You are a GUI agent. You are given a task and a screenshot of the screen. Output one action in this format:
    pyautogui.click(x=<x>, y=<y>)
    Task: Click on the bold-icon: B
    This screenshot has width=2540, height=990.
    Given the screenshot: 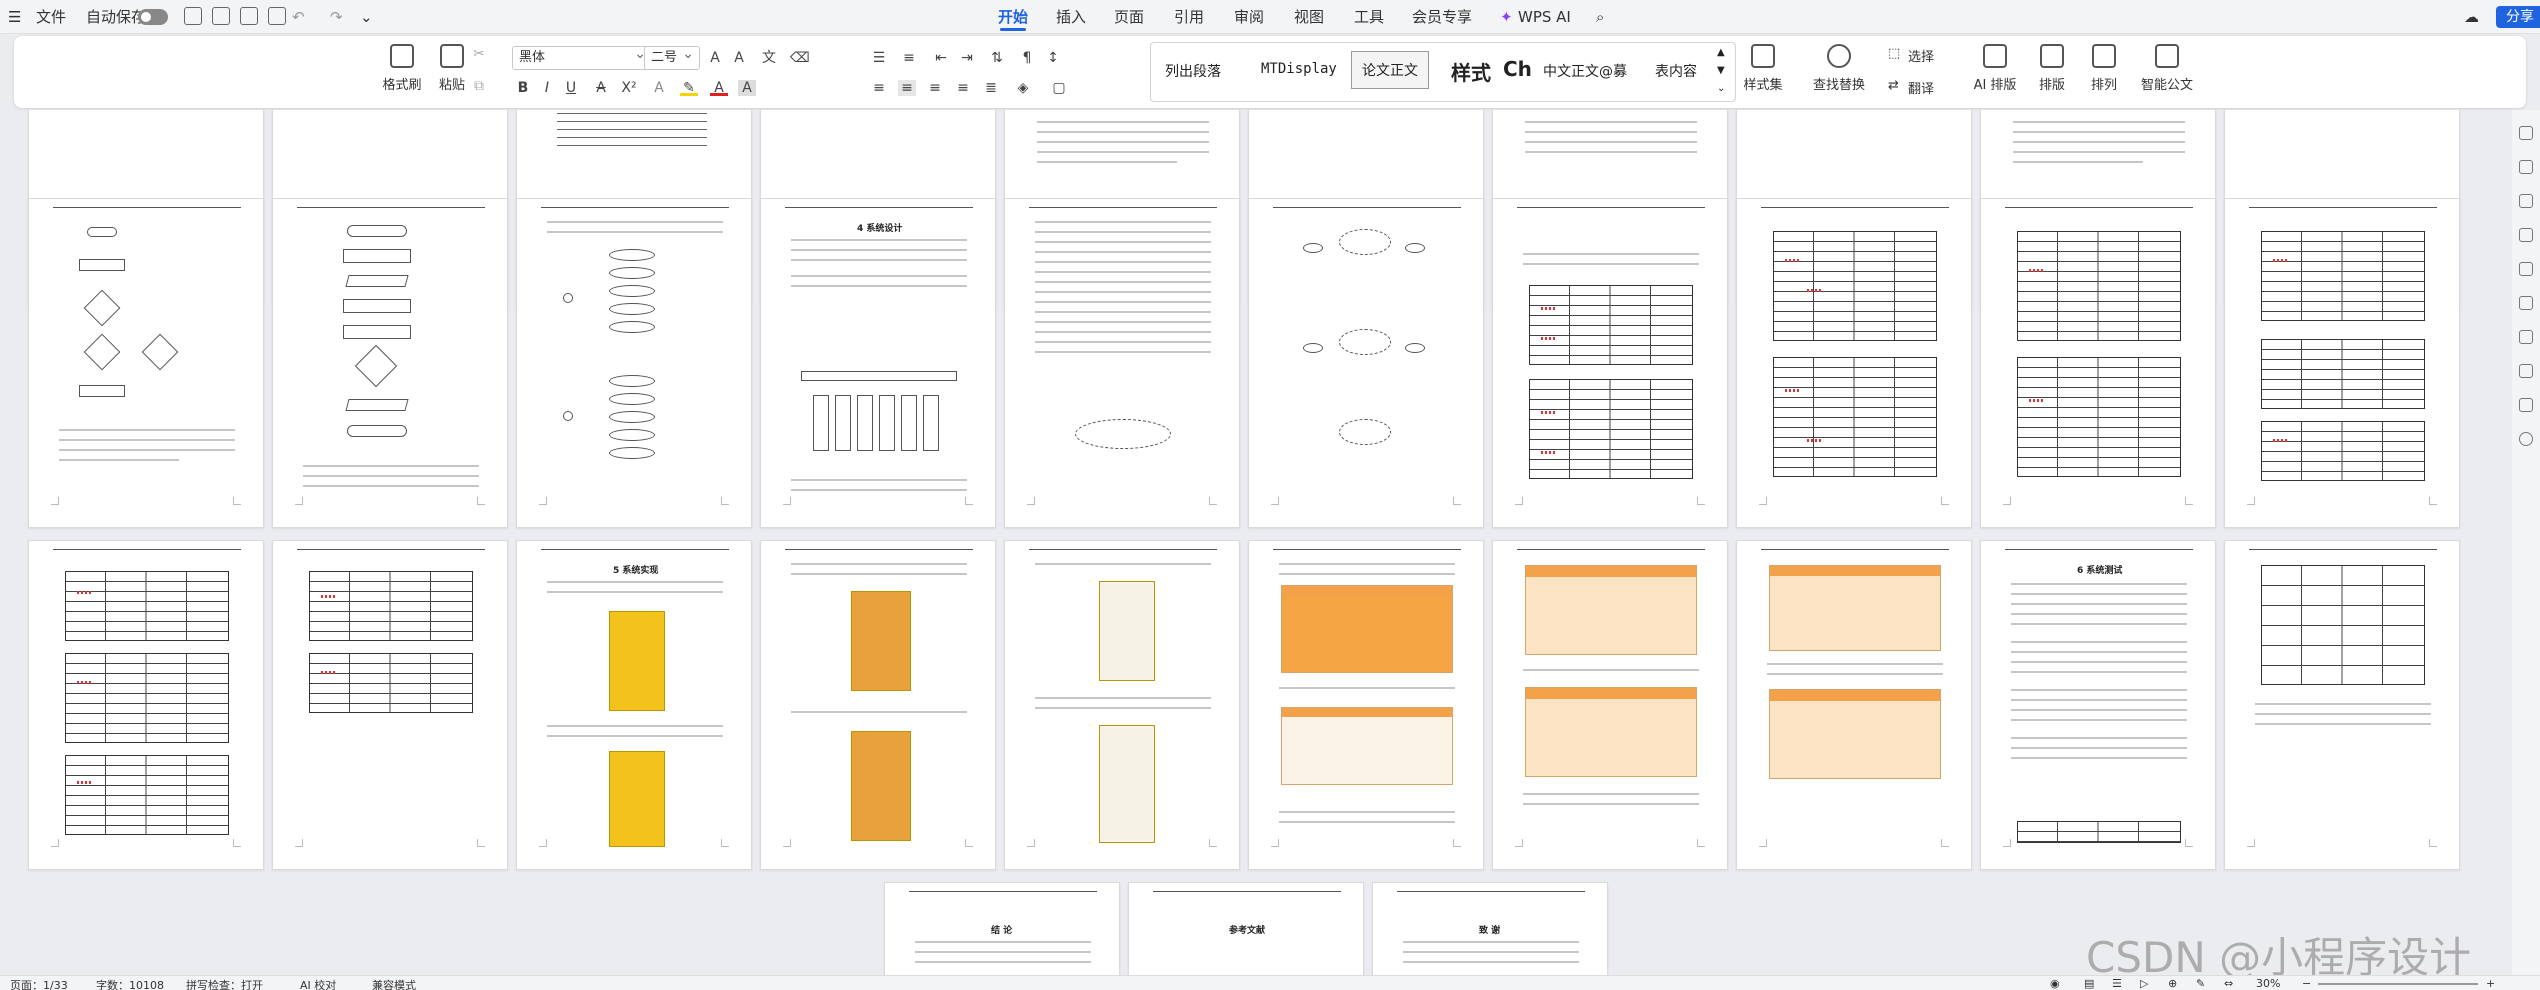 What is the action you would take?
    pyautogui.click(x=523, y=88)
    